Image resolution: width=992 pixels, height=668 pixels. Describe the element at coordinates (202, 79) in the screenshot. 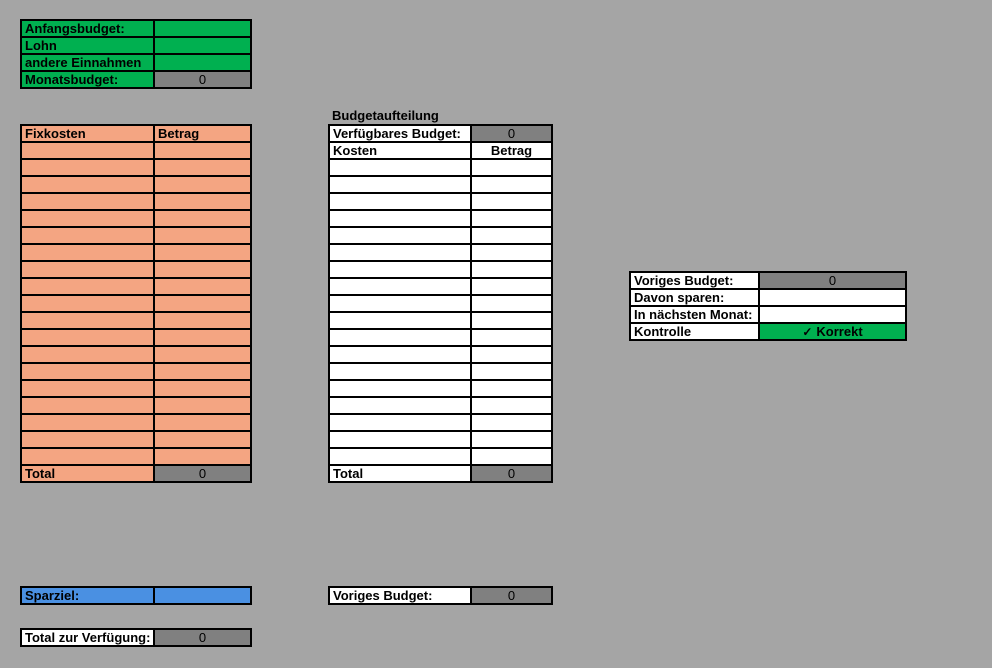

I see `monthly-budget-value: 0` at that location.